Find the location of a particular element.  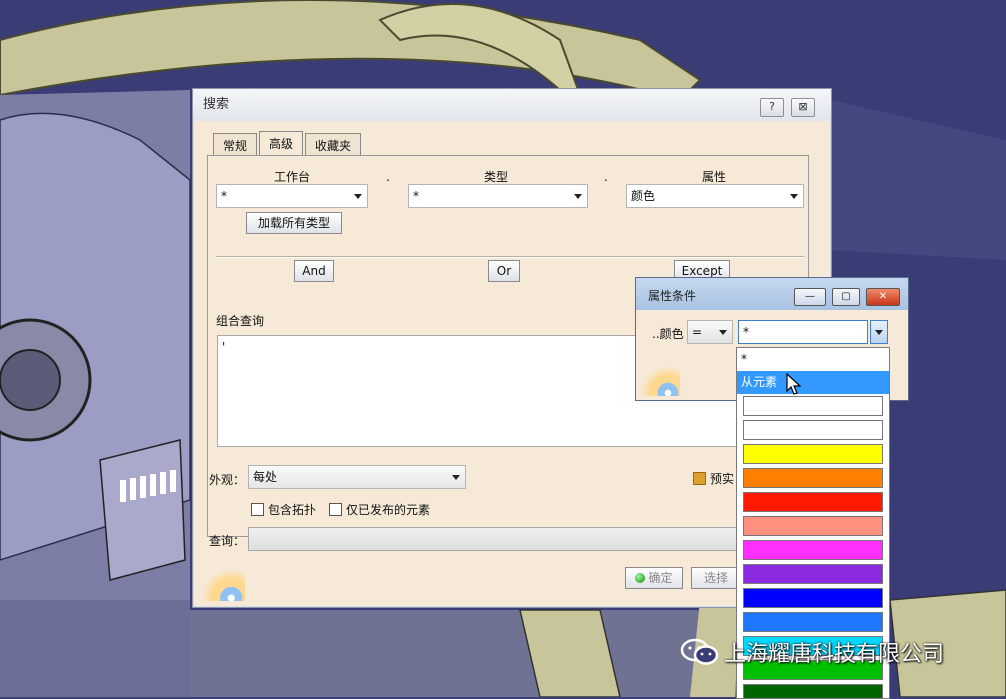

watermark-text: 上海耀唐科技有限公司 is located at coordinates (834, 654).